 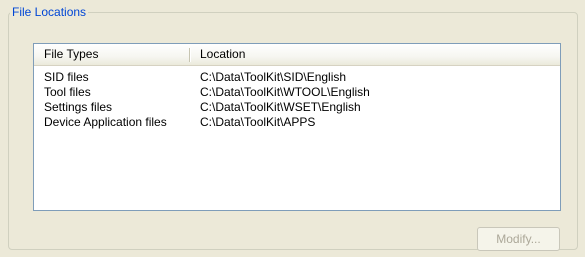 What do you see at coordinates (222, 54) in the screenshot?
I see `column-header-location: Location` at bounding box center [222, 54].